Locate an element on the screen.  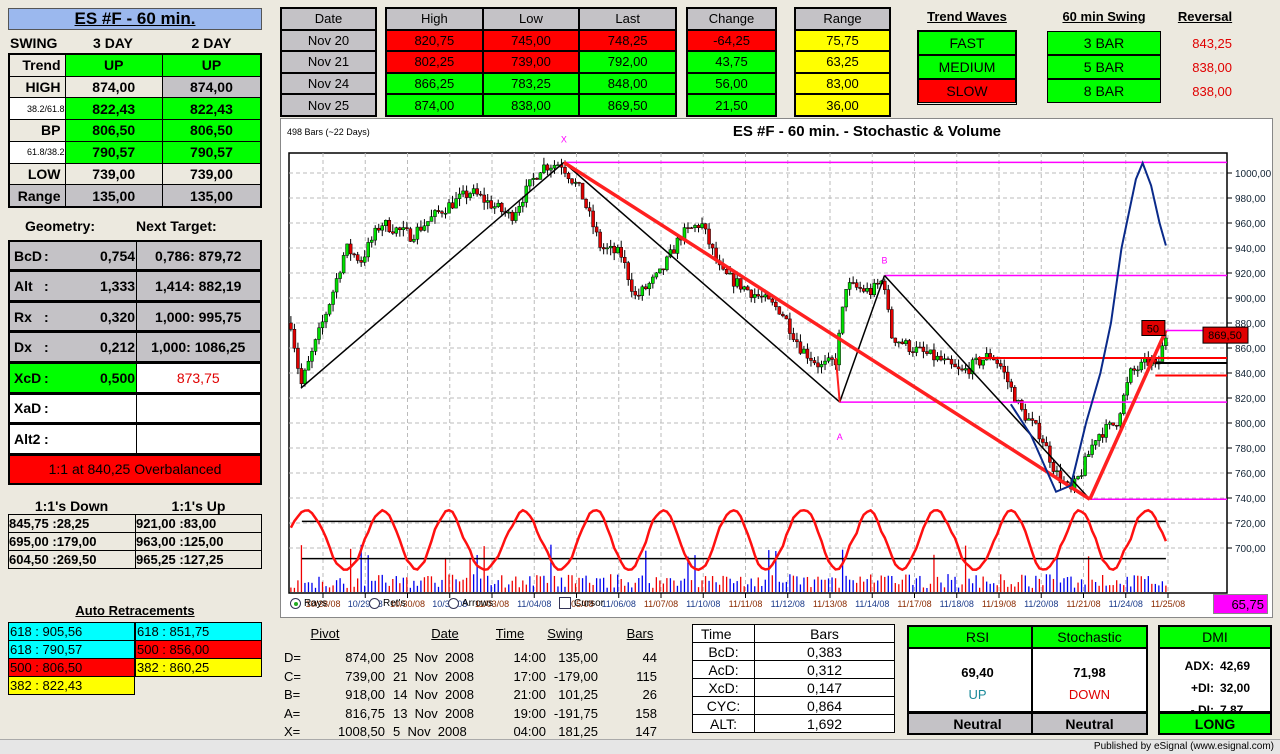
column-header: Range is located at coordinates (842, 19).